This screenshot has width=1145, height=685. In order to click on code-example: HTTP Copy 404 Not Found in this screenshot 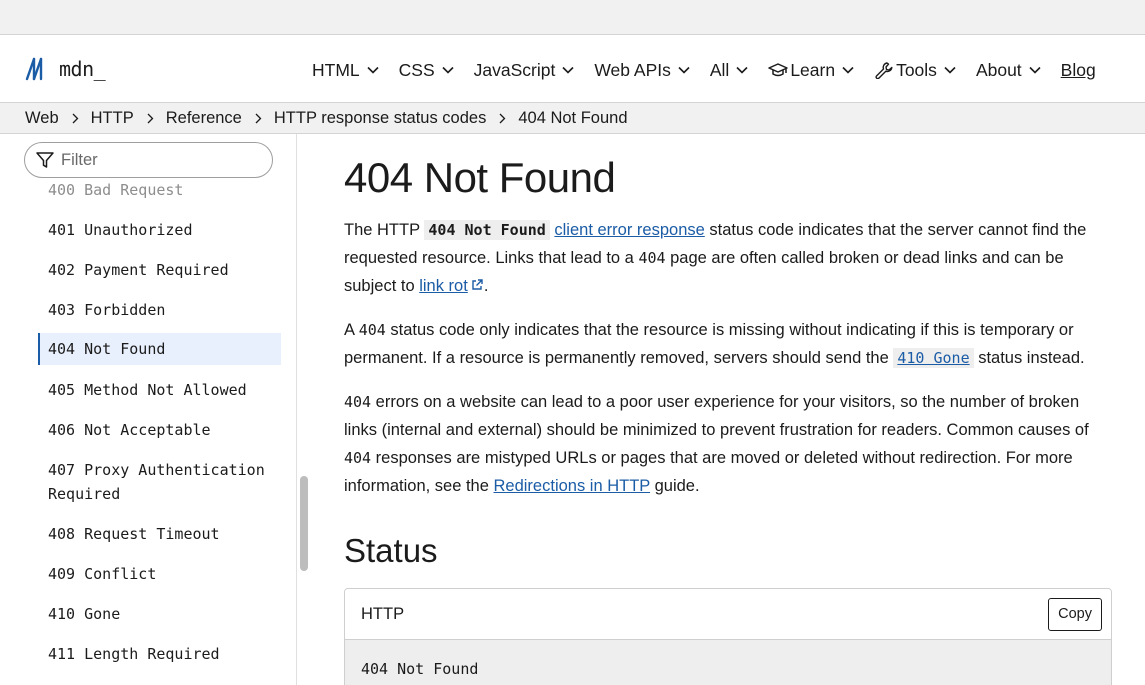, I will do `click(728, 636)`.